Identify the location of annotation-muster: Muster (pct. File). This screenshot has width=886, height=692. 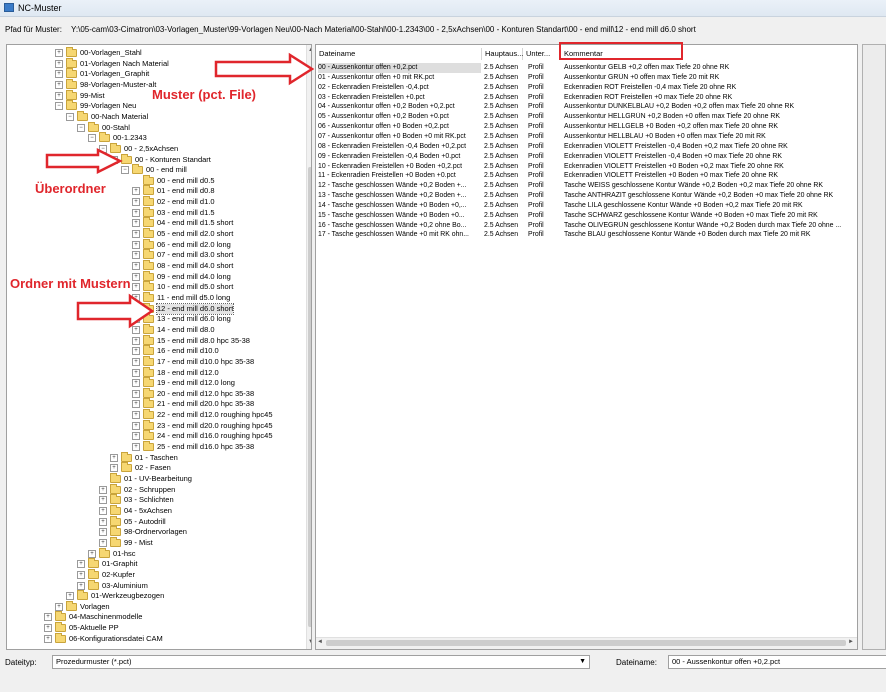
(204, 94).